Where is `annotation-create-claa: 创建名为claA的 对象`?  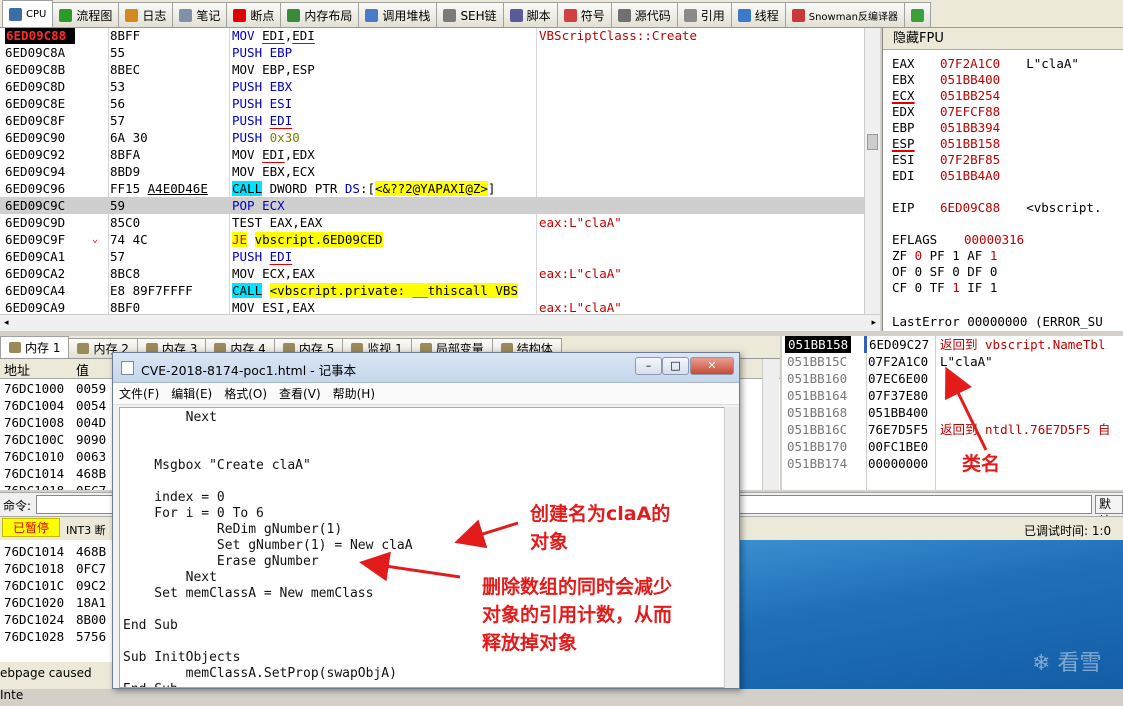 annotation-create-claa: 创建名为claA的 对象 is located at coordinates (600, 528).